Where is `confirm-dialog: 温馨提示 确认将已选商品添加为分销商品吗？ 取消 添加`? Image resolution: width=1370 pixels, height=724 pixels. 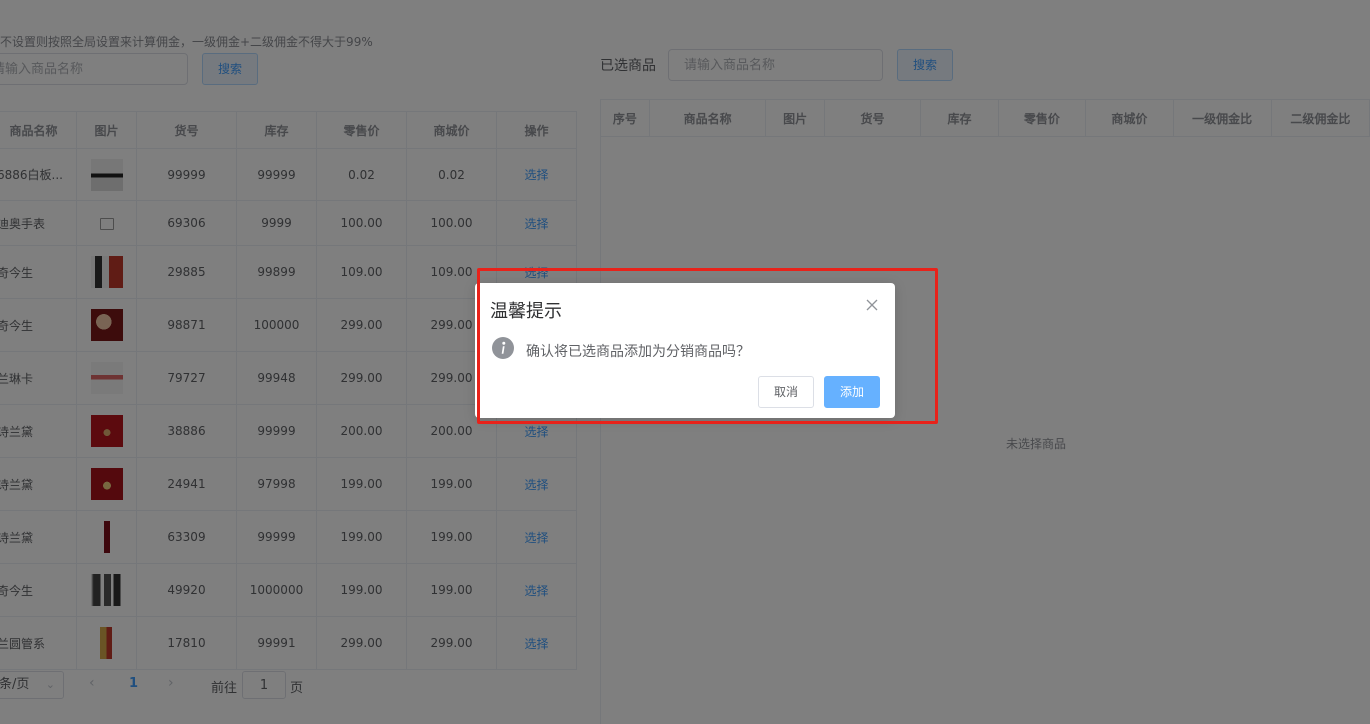
confirm-dialog: 温馨提示 确认将已选商品添加为分销商品吗？ 取消 添加 is located at coordinates (685, 350).